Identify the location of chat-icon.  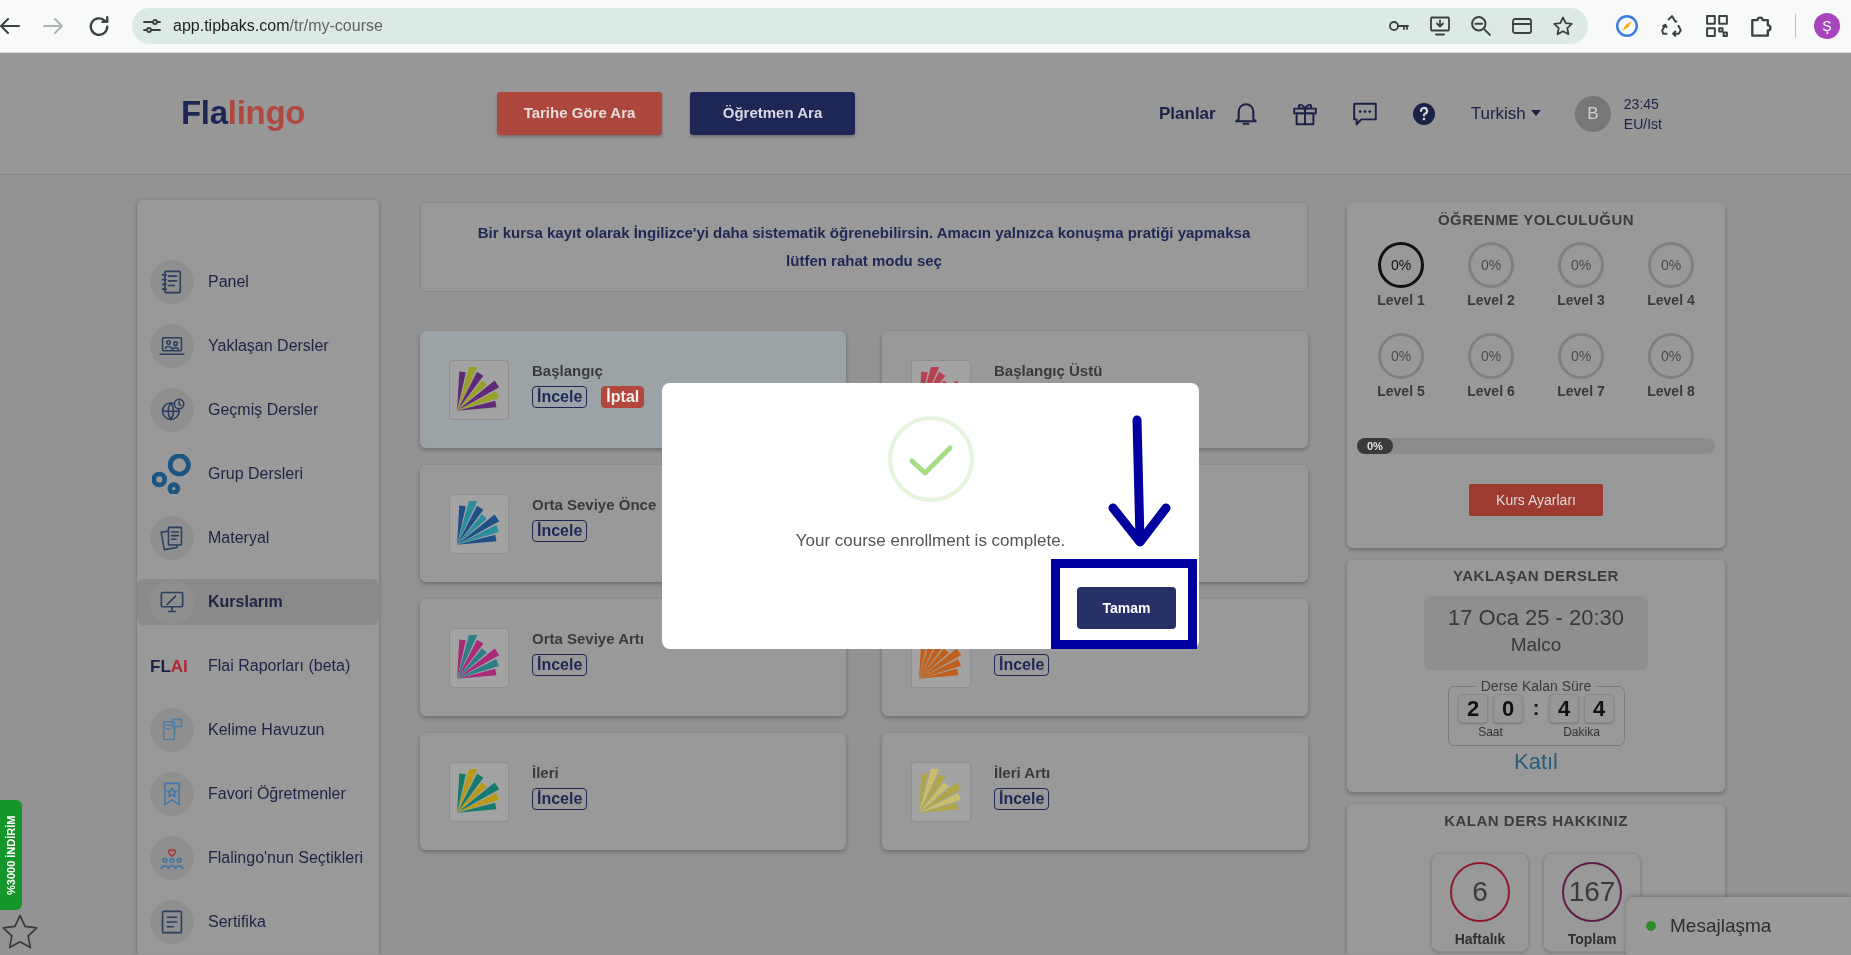
(1364, 113).